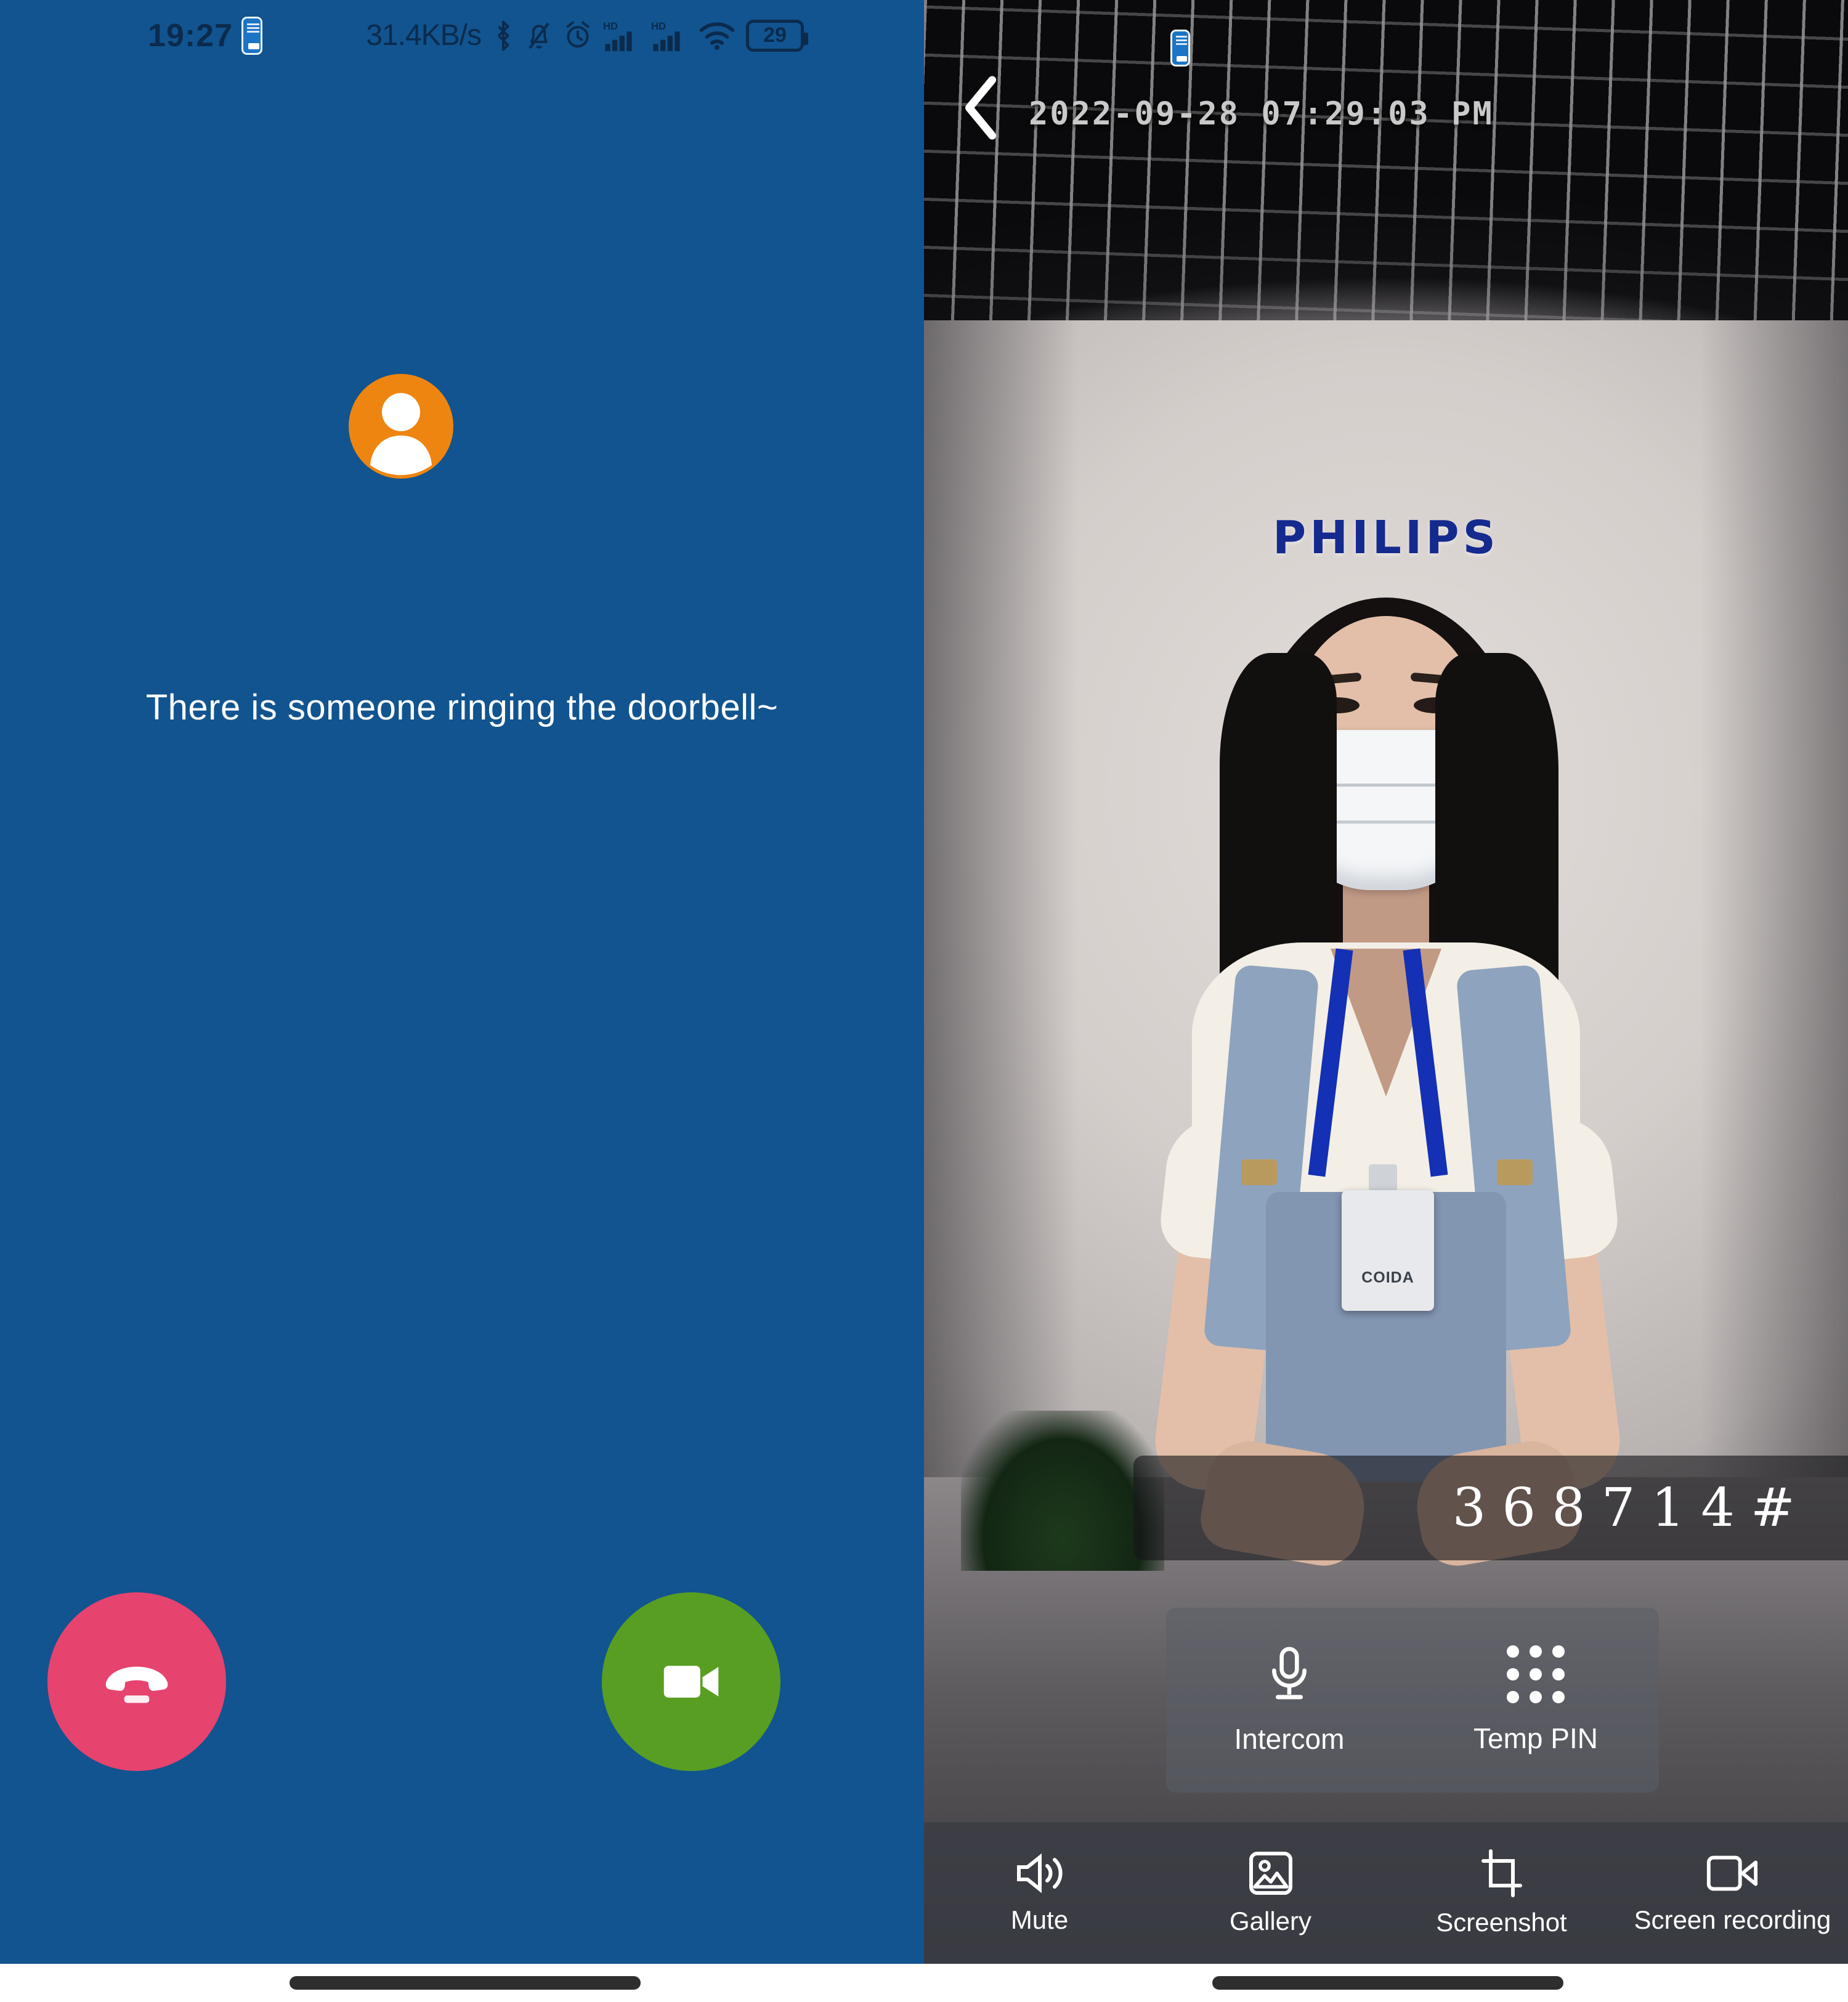 This screenshot has height=2002, width=1848. What do you see at coordinates (1774, 905) in the screenshot?
I see `wall-shadow-right` at bounding box center [1774, 905].